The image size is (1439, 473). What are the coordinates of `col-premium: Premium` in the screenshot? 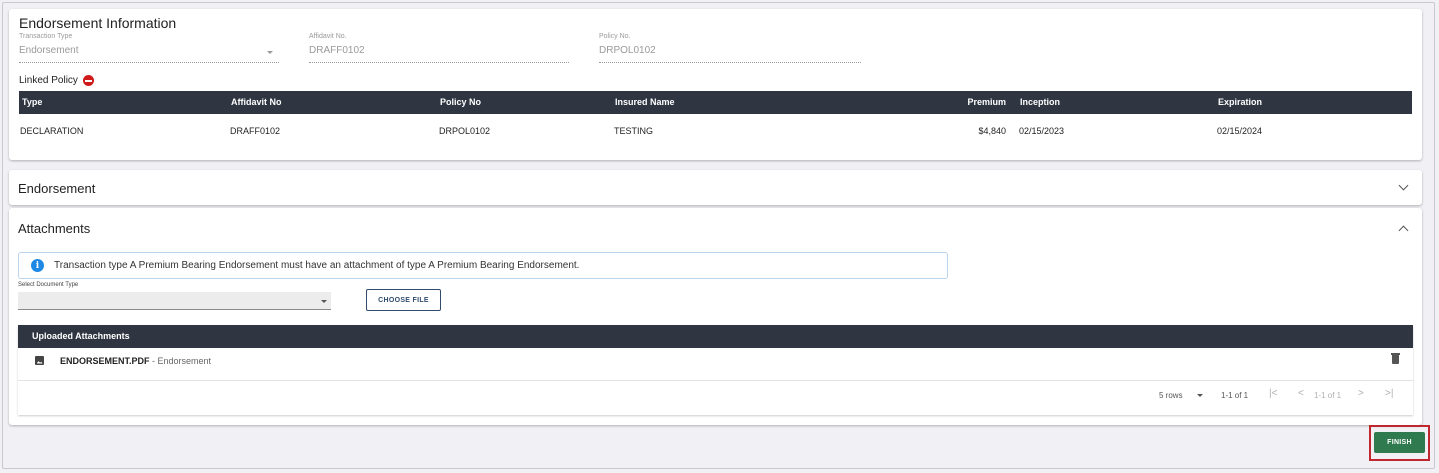 It's located at (986, 102).